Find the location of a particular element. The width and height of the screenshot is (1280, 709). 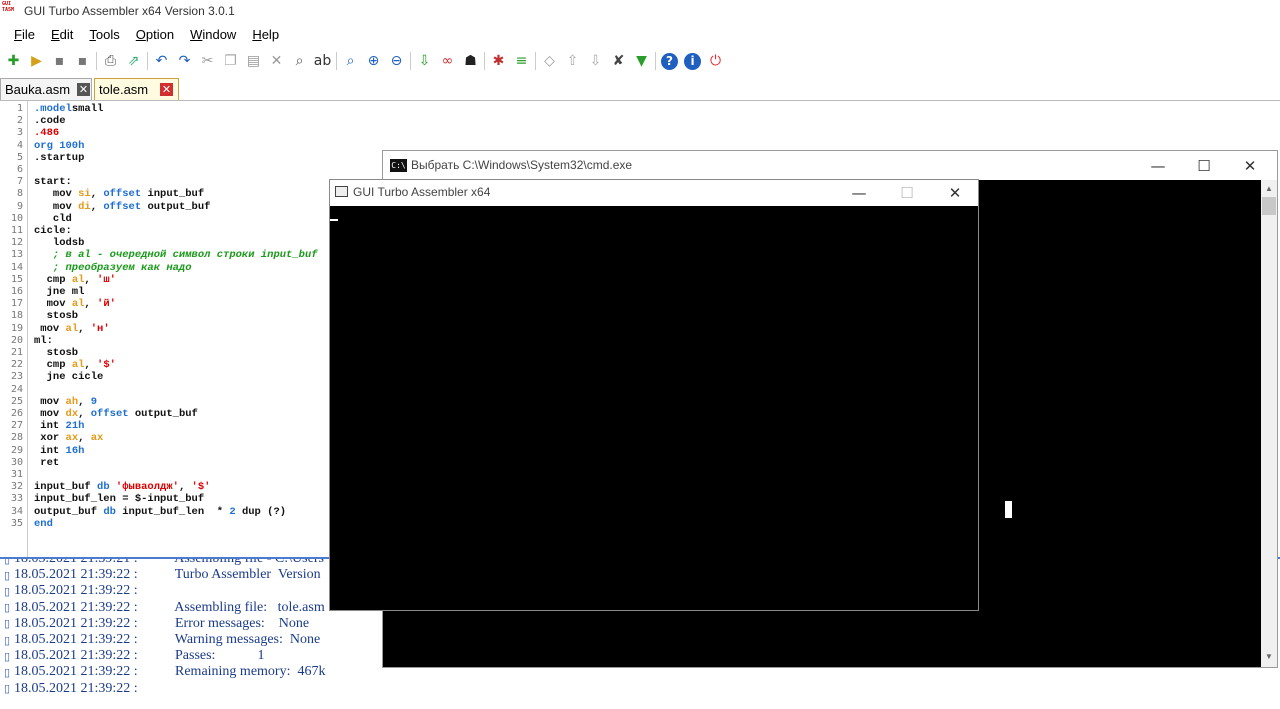

log-message: Passes: 1 is located at coordinates (216, 656).